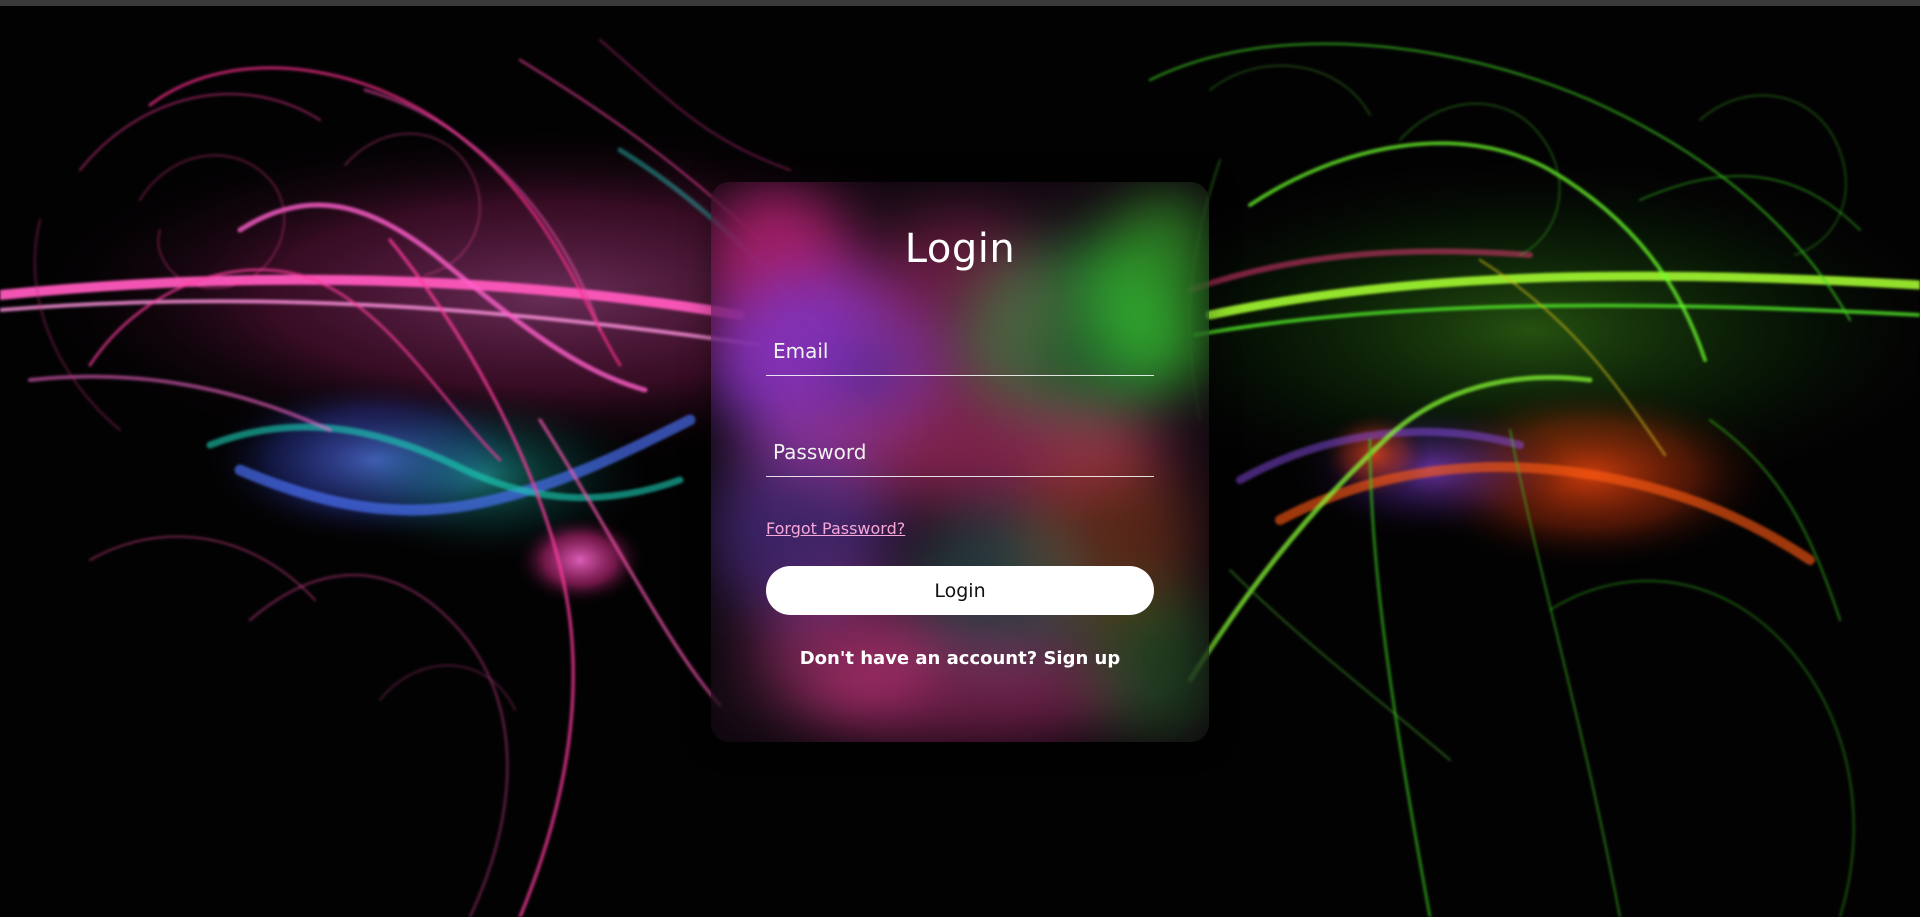  I want to click on email-input, so click(960, 351).